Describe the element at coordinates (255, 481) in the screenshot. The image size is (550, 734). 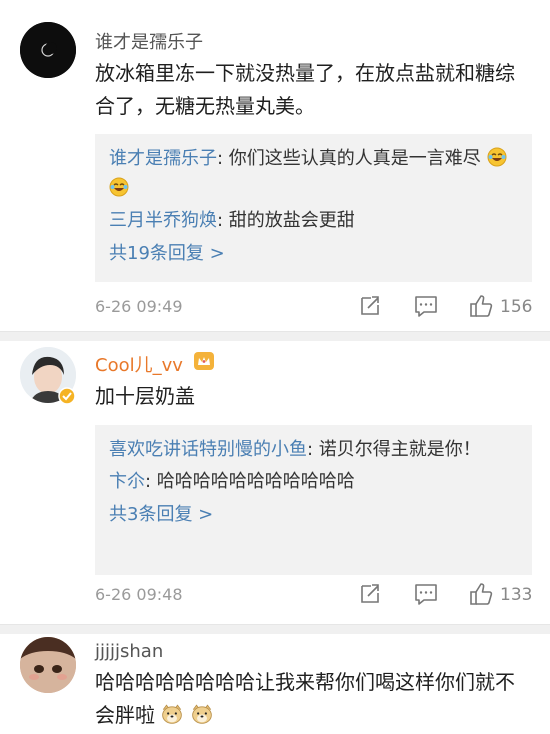
I see `reply-text: 哈哈哈哈哈哈哈哈哈哈哈` at that location.